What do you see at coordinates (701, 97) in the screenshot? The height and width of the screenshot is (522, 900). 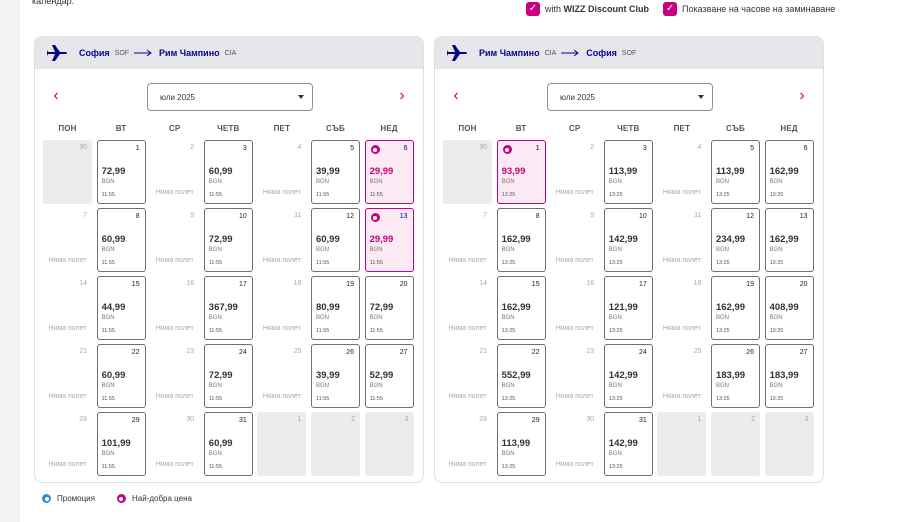 I see `caret-down-icon` at bounding box center [701, 97].